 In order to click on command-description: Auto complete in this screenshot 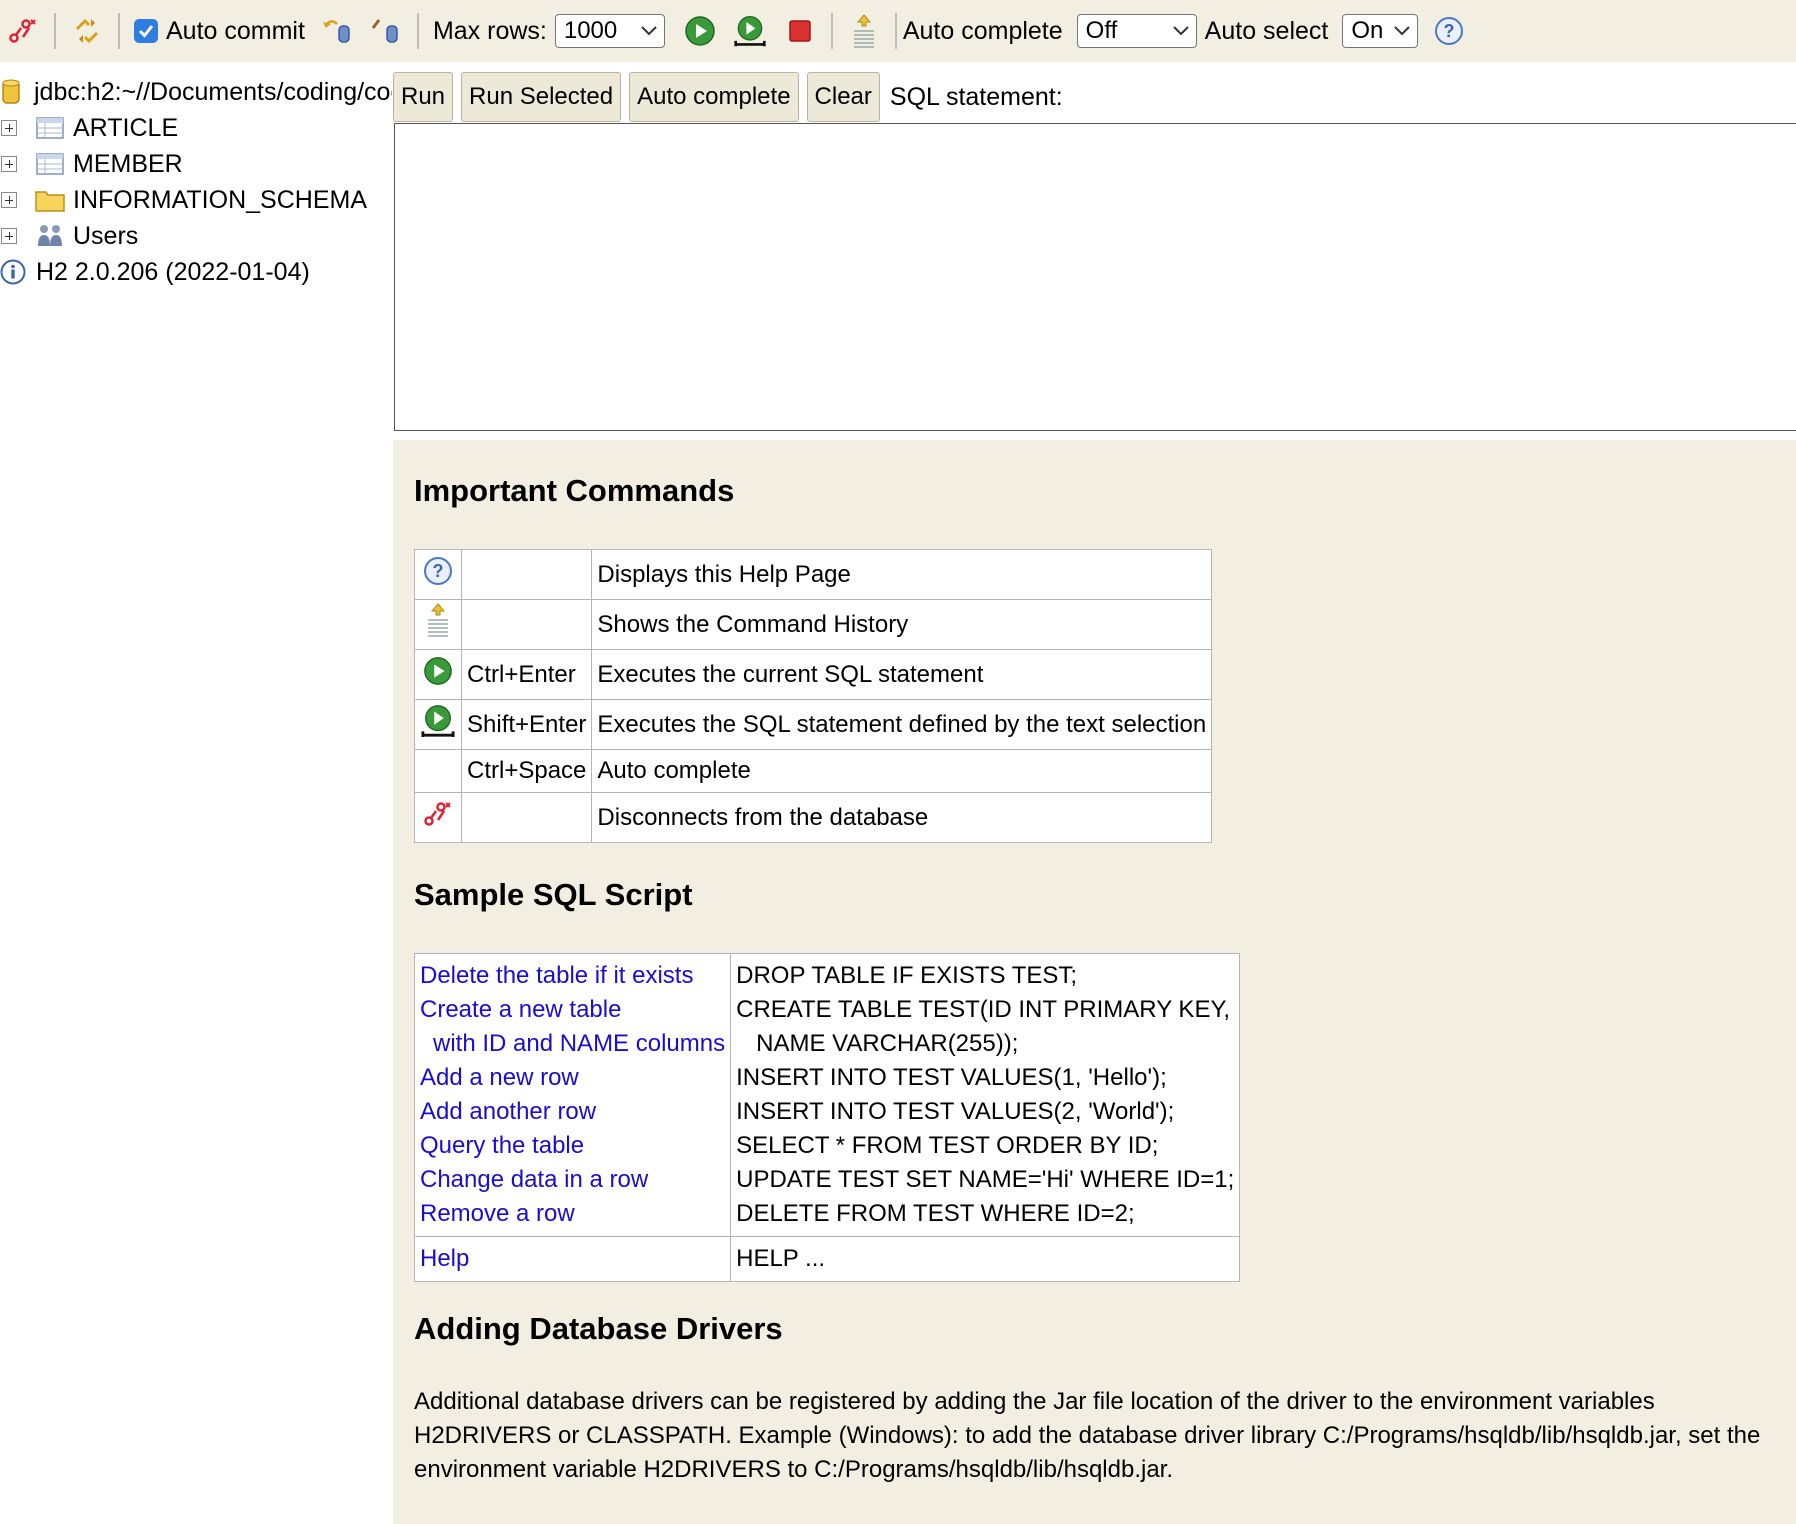, I will do `click(902, 771)`.